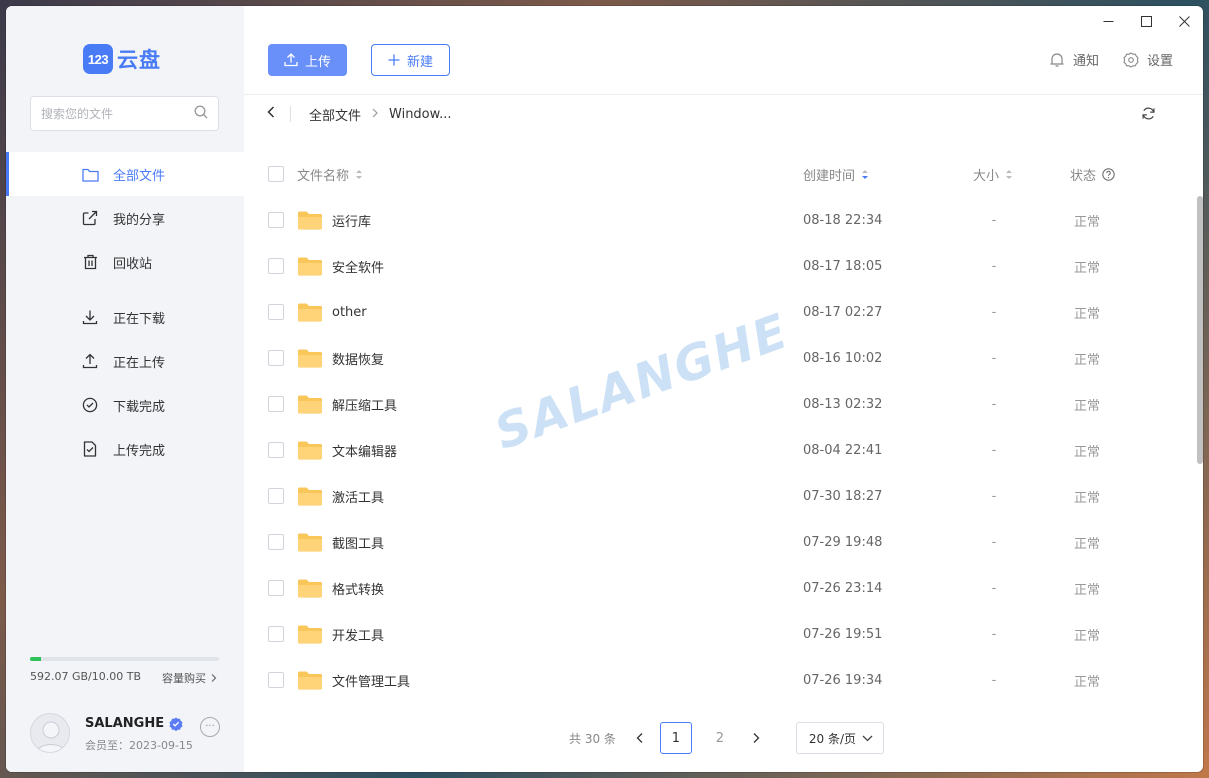  What do you see at coordinates (843, 266) in the screenshot?
I see `file-date: 08-17 18:05` at bounding box center [843, 266].